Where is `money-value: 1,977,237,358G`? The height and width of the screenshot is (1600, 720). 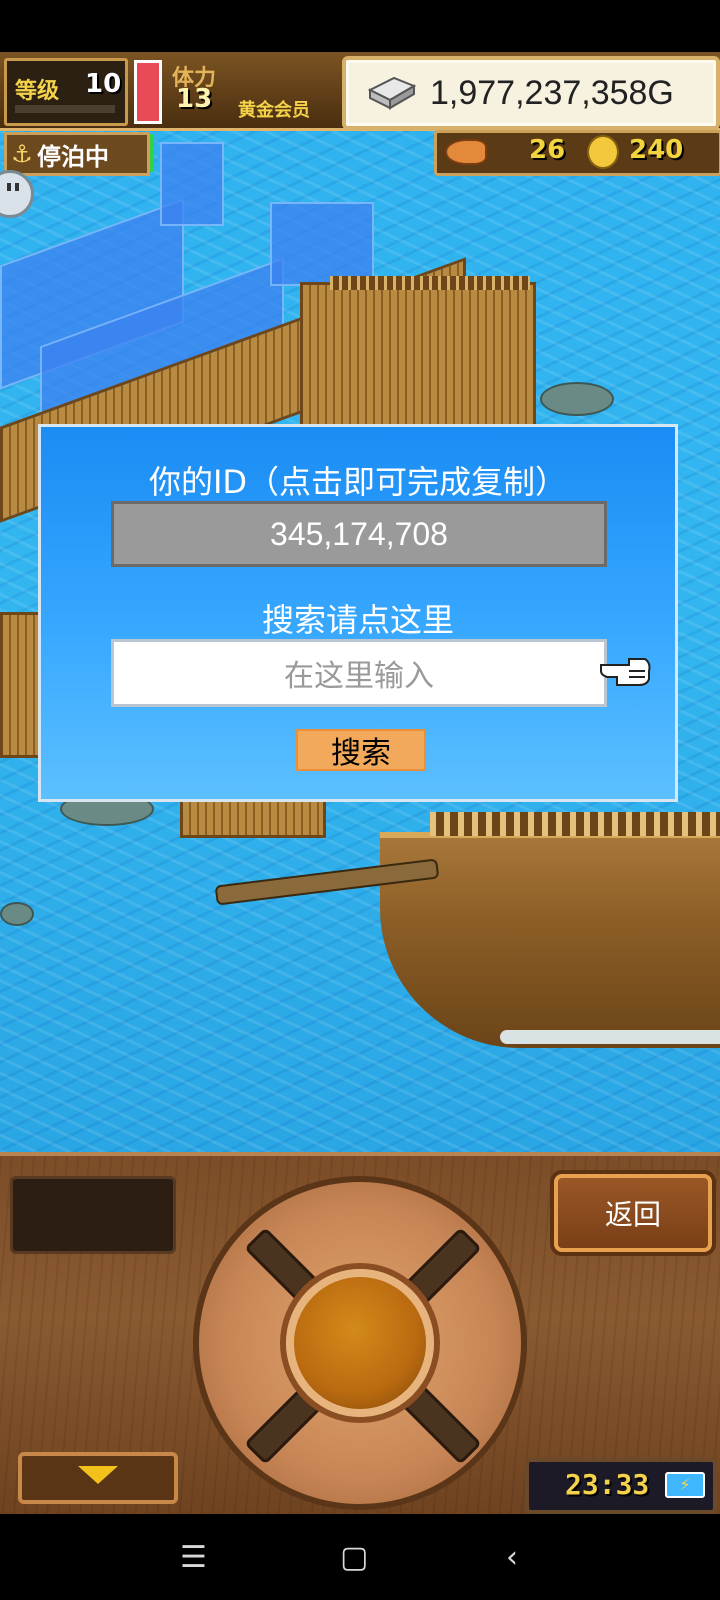 money-value: 1,977,237,358G is located at coordinates (552, 93).